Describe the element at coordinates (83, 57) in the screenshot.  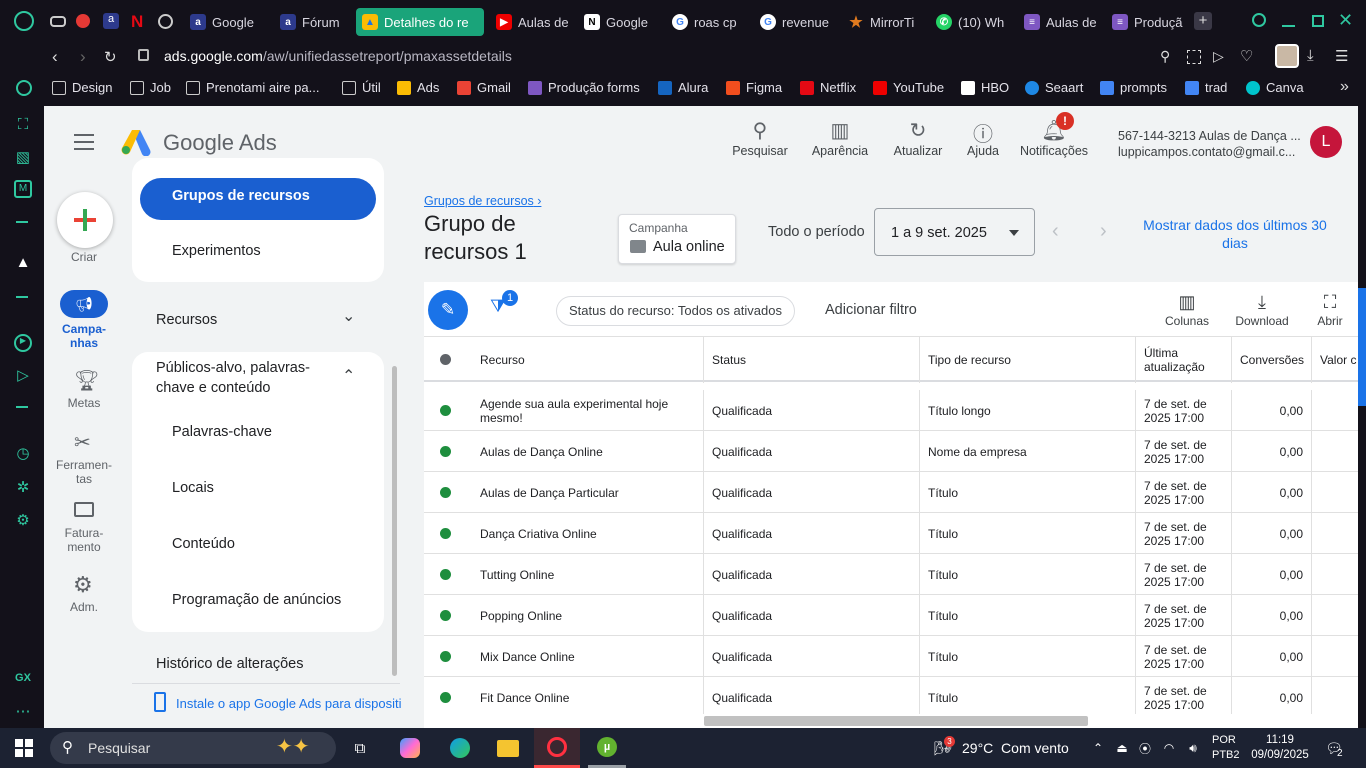
I see `forward-icon: ›` at that location.